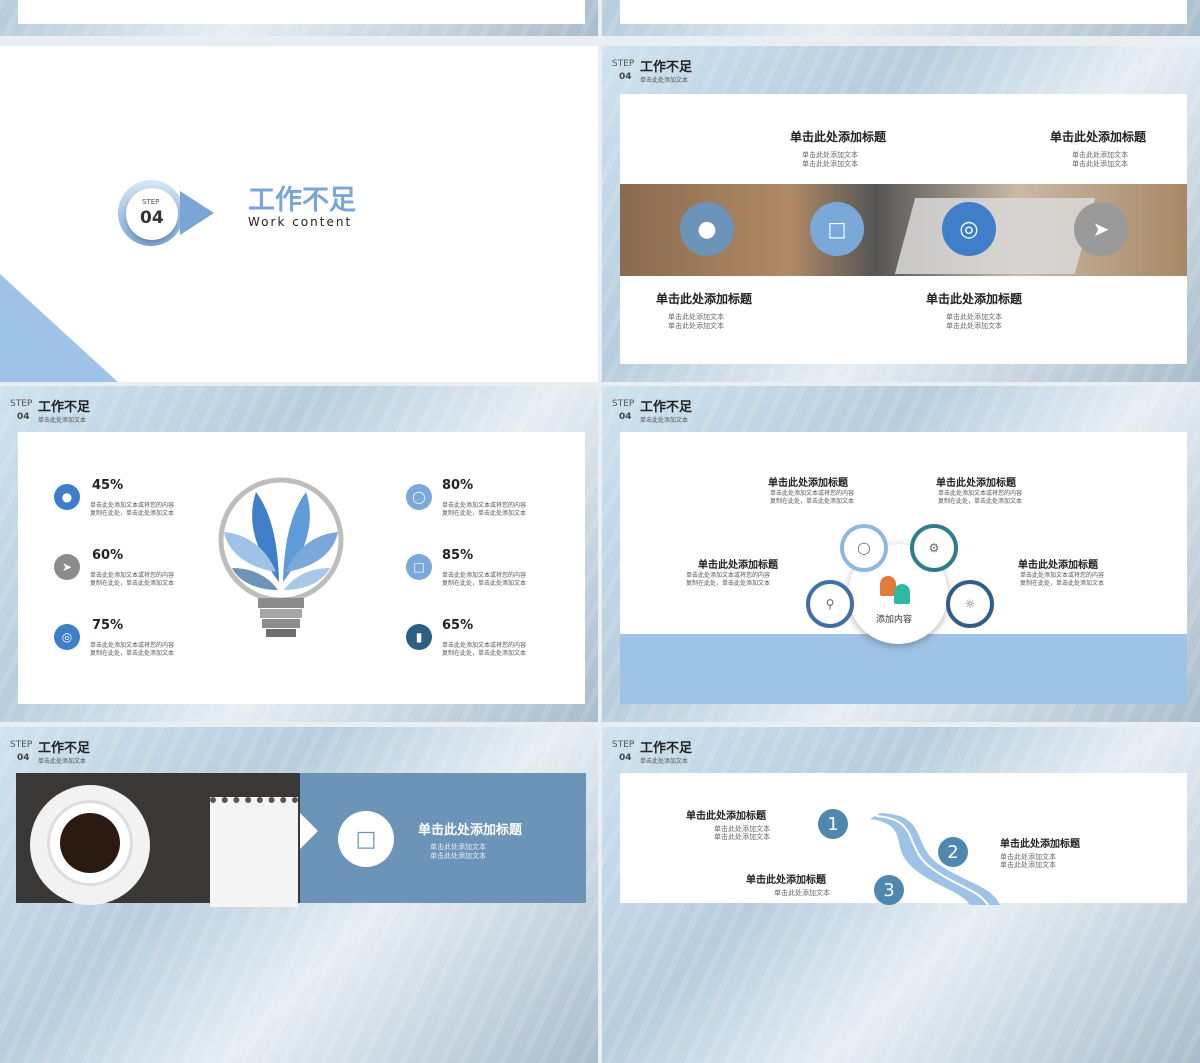 The height and width of the screenshot is (1063, 1200). Describe the element at coordinates (300, 222) in the screenshot. I see `cover-subtitle: Work content` at that location.